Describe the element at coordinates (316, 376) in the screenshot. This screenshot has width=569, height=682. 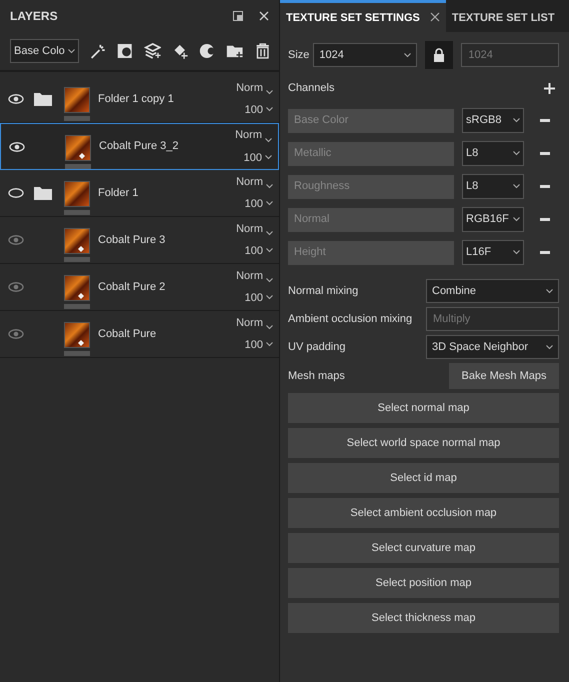
I see `section-label: Mesh maps` at that location.